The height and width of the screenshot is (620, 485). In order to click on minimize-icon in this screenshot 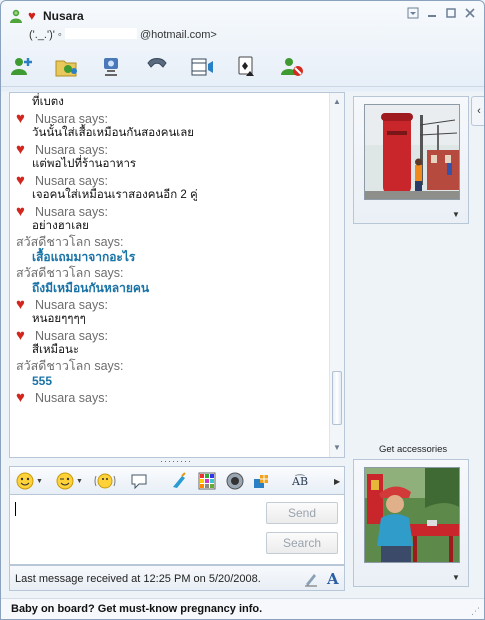, I will do `click(431, 16)`.